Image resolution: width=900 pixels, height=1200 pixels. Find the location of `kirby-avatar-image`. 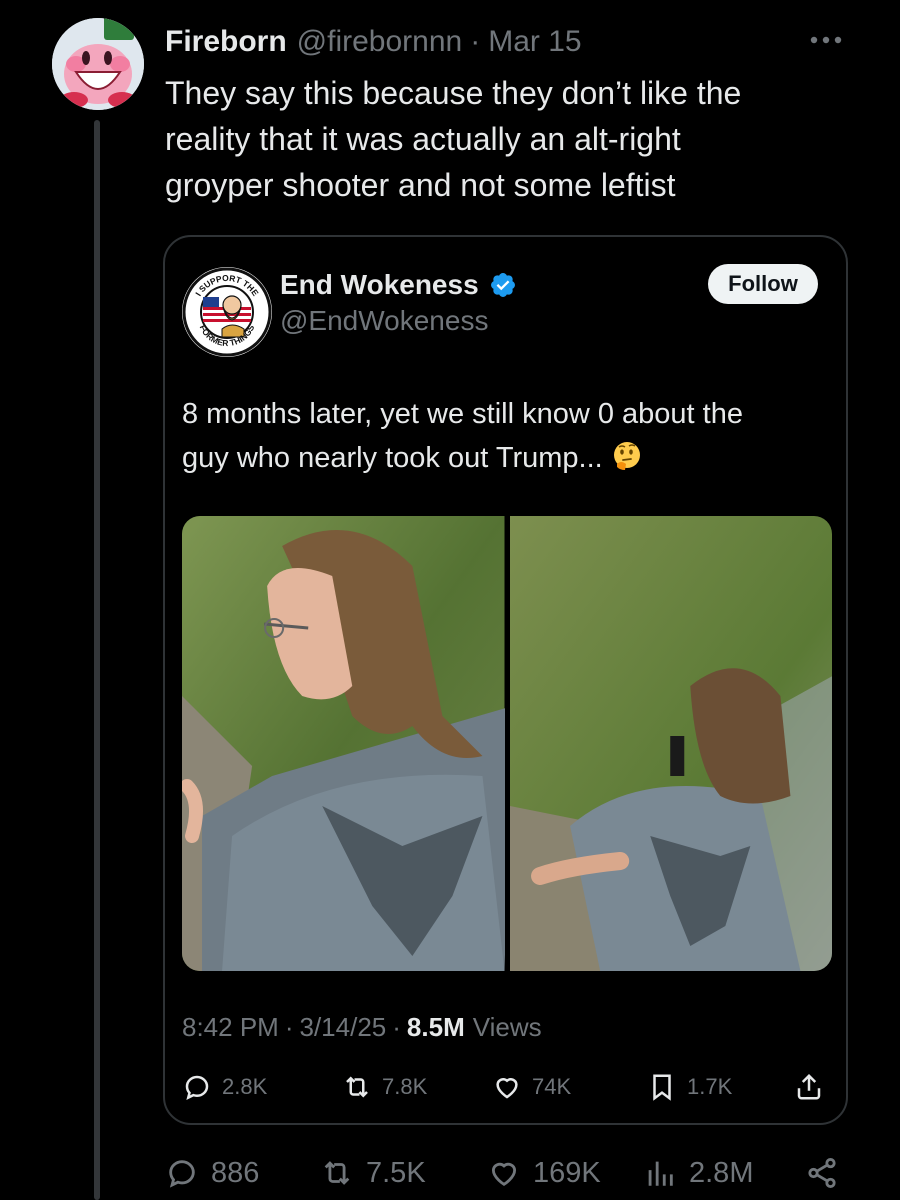

kirby-avatar-image is located at coordinates (98, 64).